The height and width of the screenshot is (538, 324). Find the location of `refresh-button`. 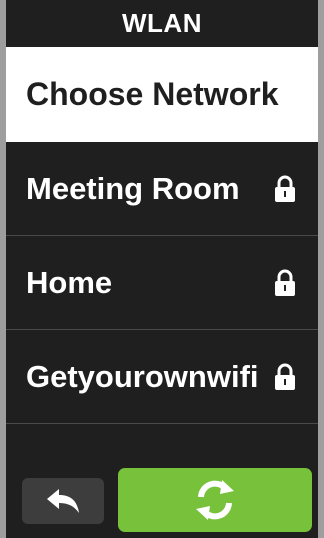

refresh-button is located at coordinates (215, 500).